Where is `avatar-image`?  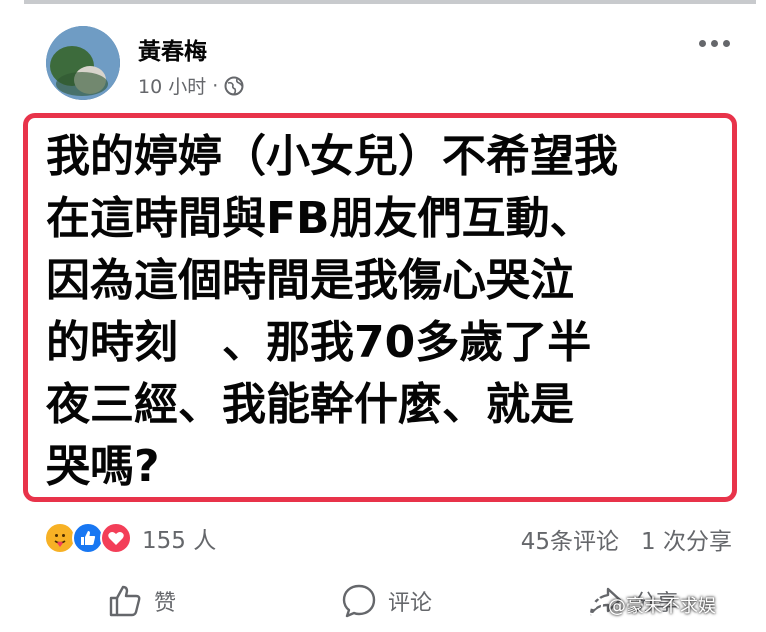 avatar-image is located at coordinates (83, 63).